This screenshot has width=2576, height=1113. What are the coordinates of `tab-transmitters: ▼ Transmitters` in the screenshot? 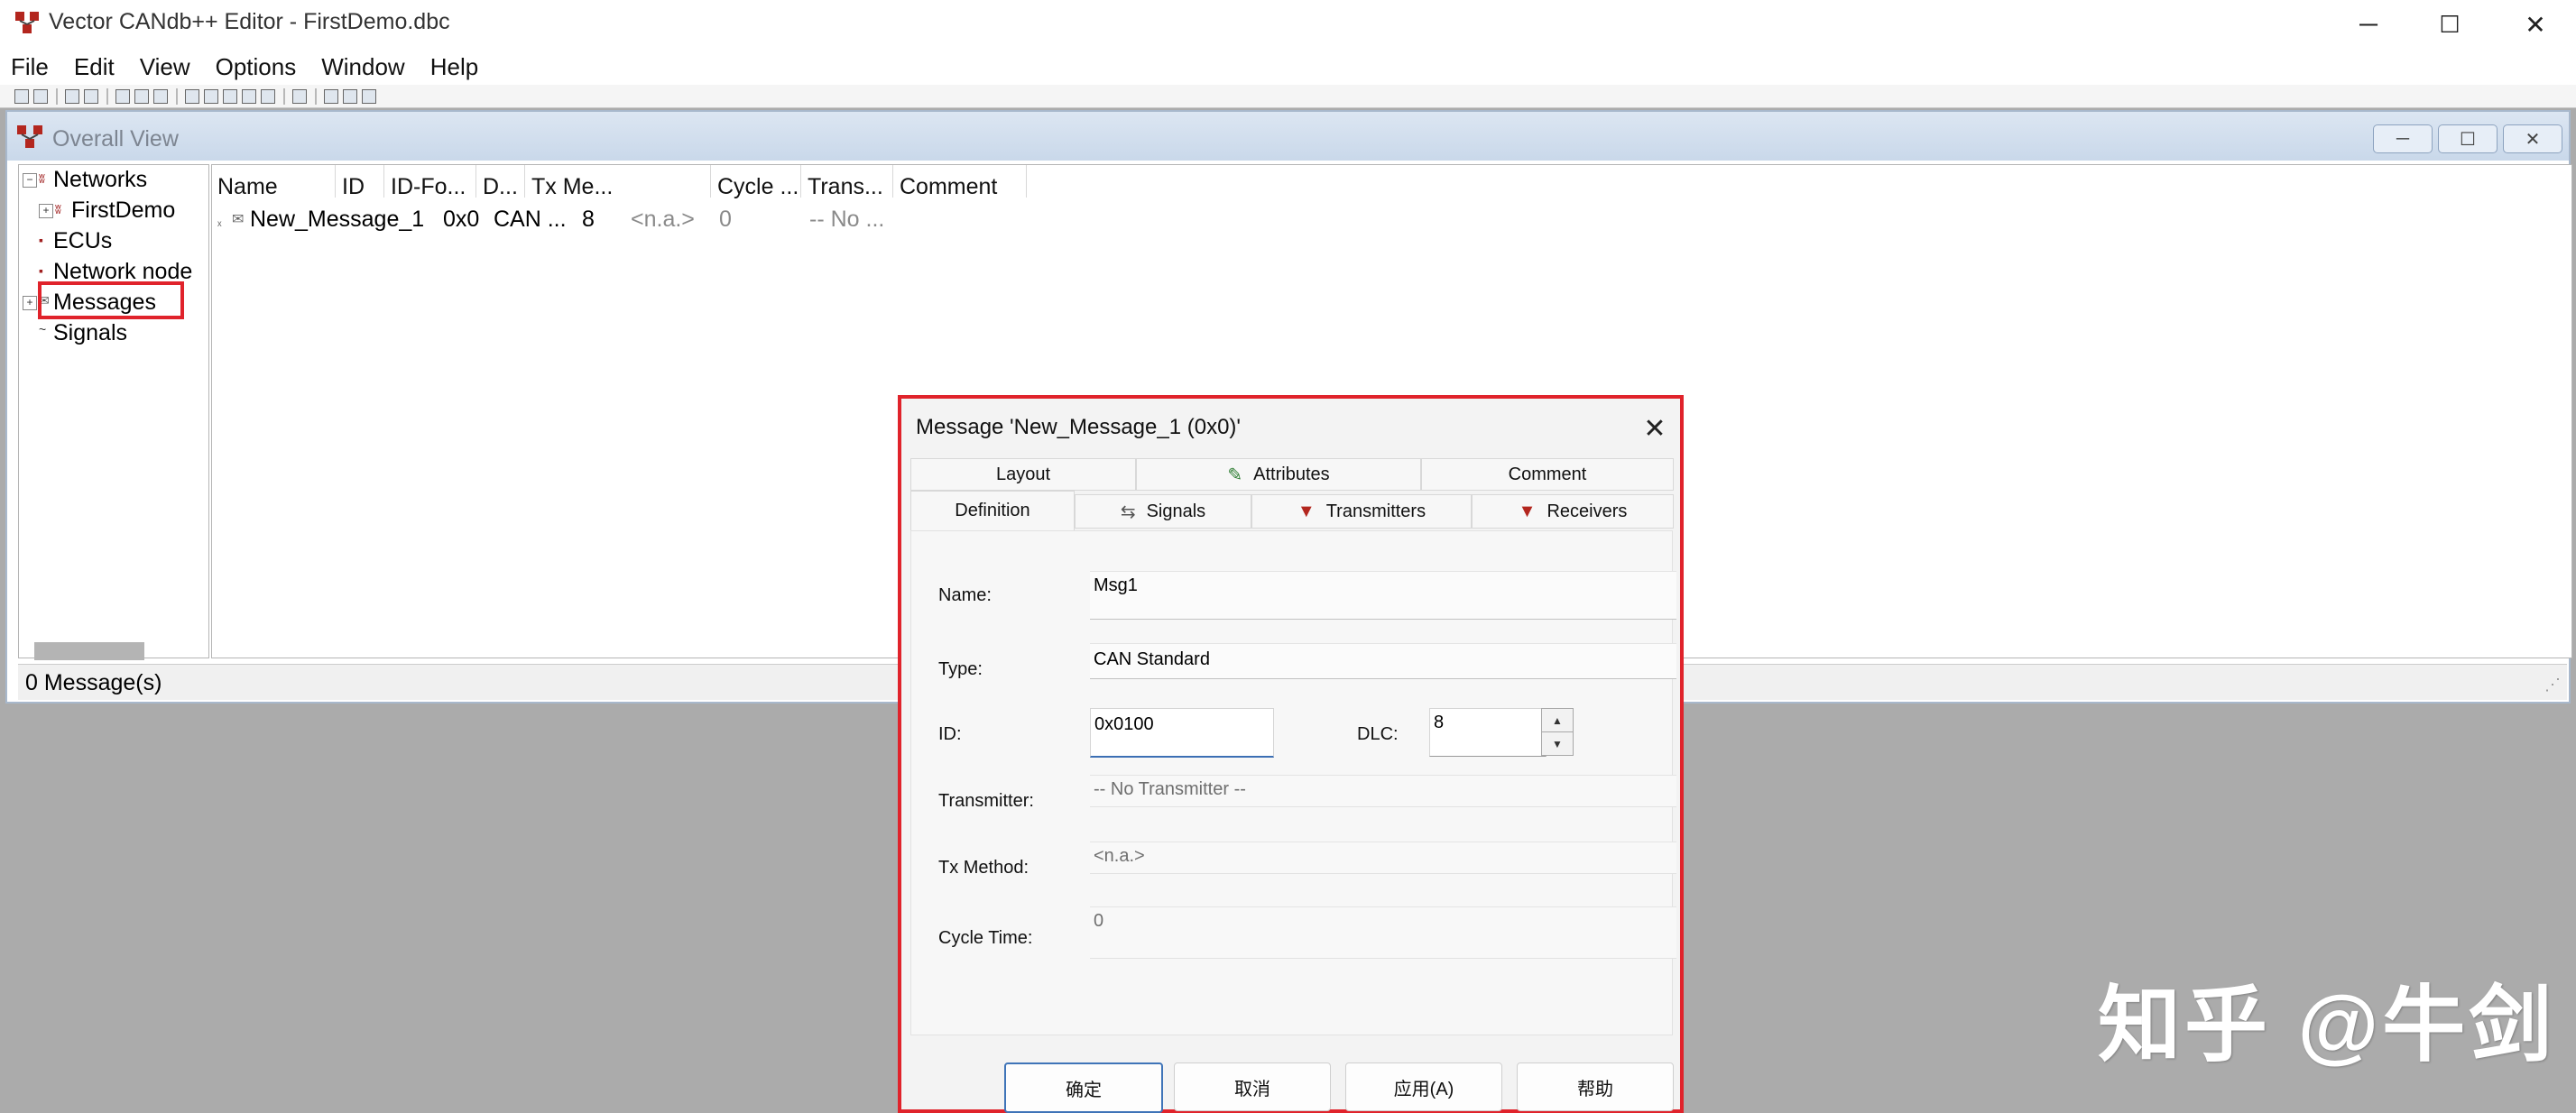 It's located at (1361, 511).